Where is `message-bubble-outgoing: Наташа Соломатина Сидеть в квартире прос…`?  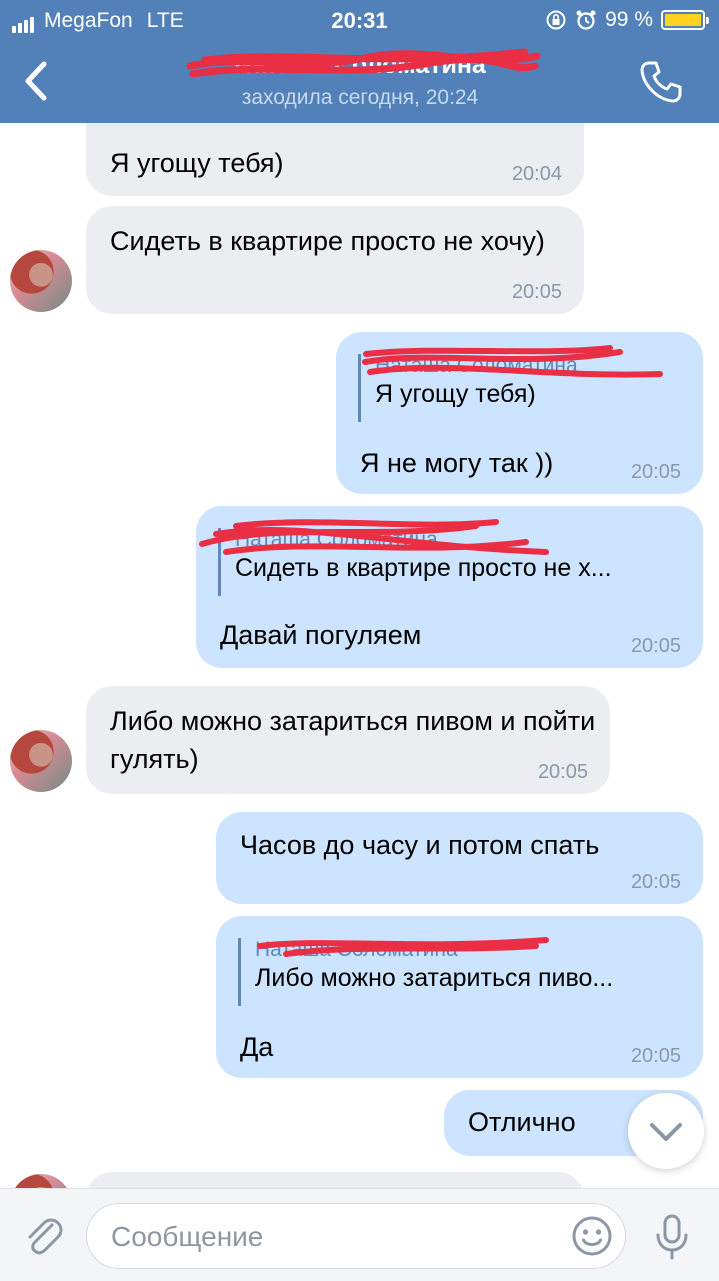
message-bubble-outgoing: Наташа Соломатина Сидеть в квартире прос… is located at coordinates (449, 587).